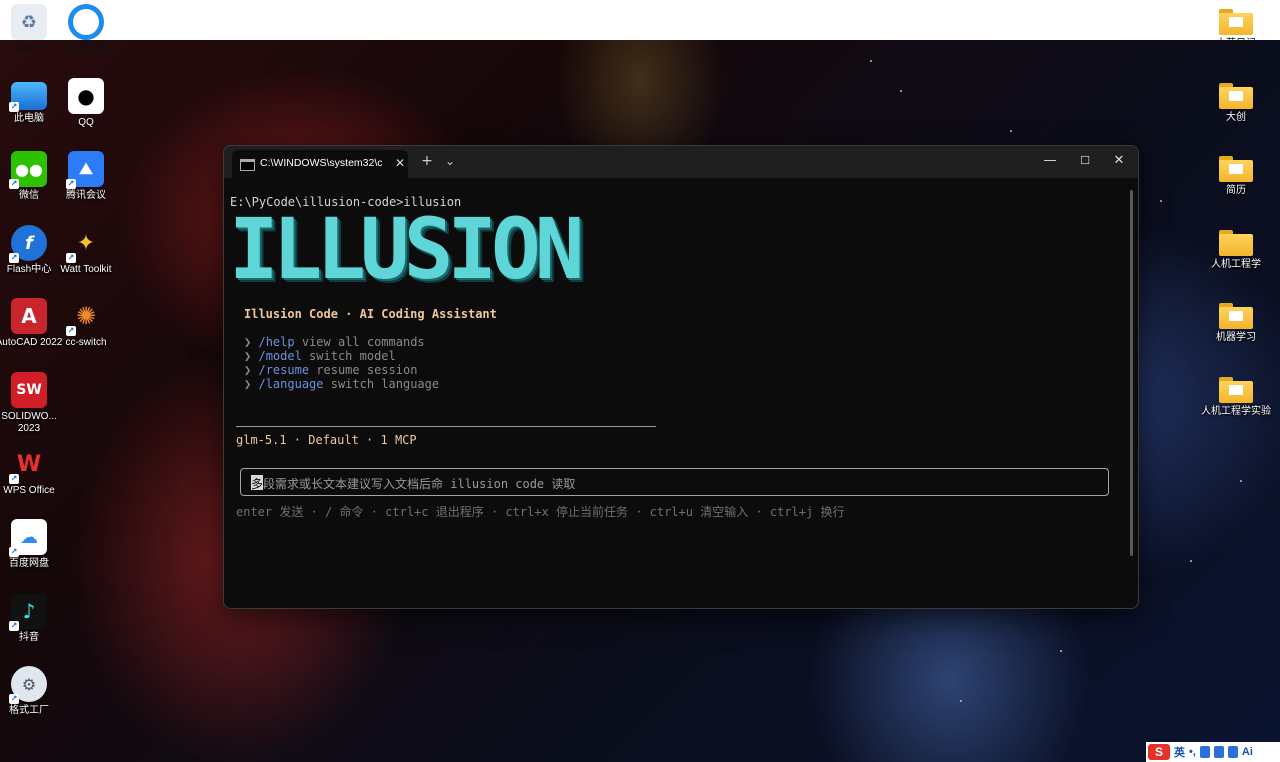 This screenshot has height=762, width=1280. What do you see at coordinates (257, 484) in the screenshot?
I see `input-first-char: 多` at bounding box center [257, 484].